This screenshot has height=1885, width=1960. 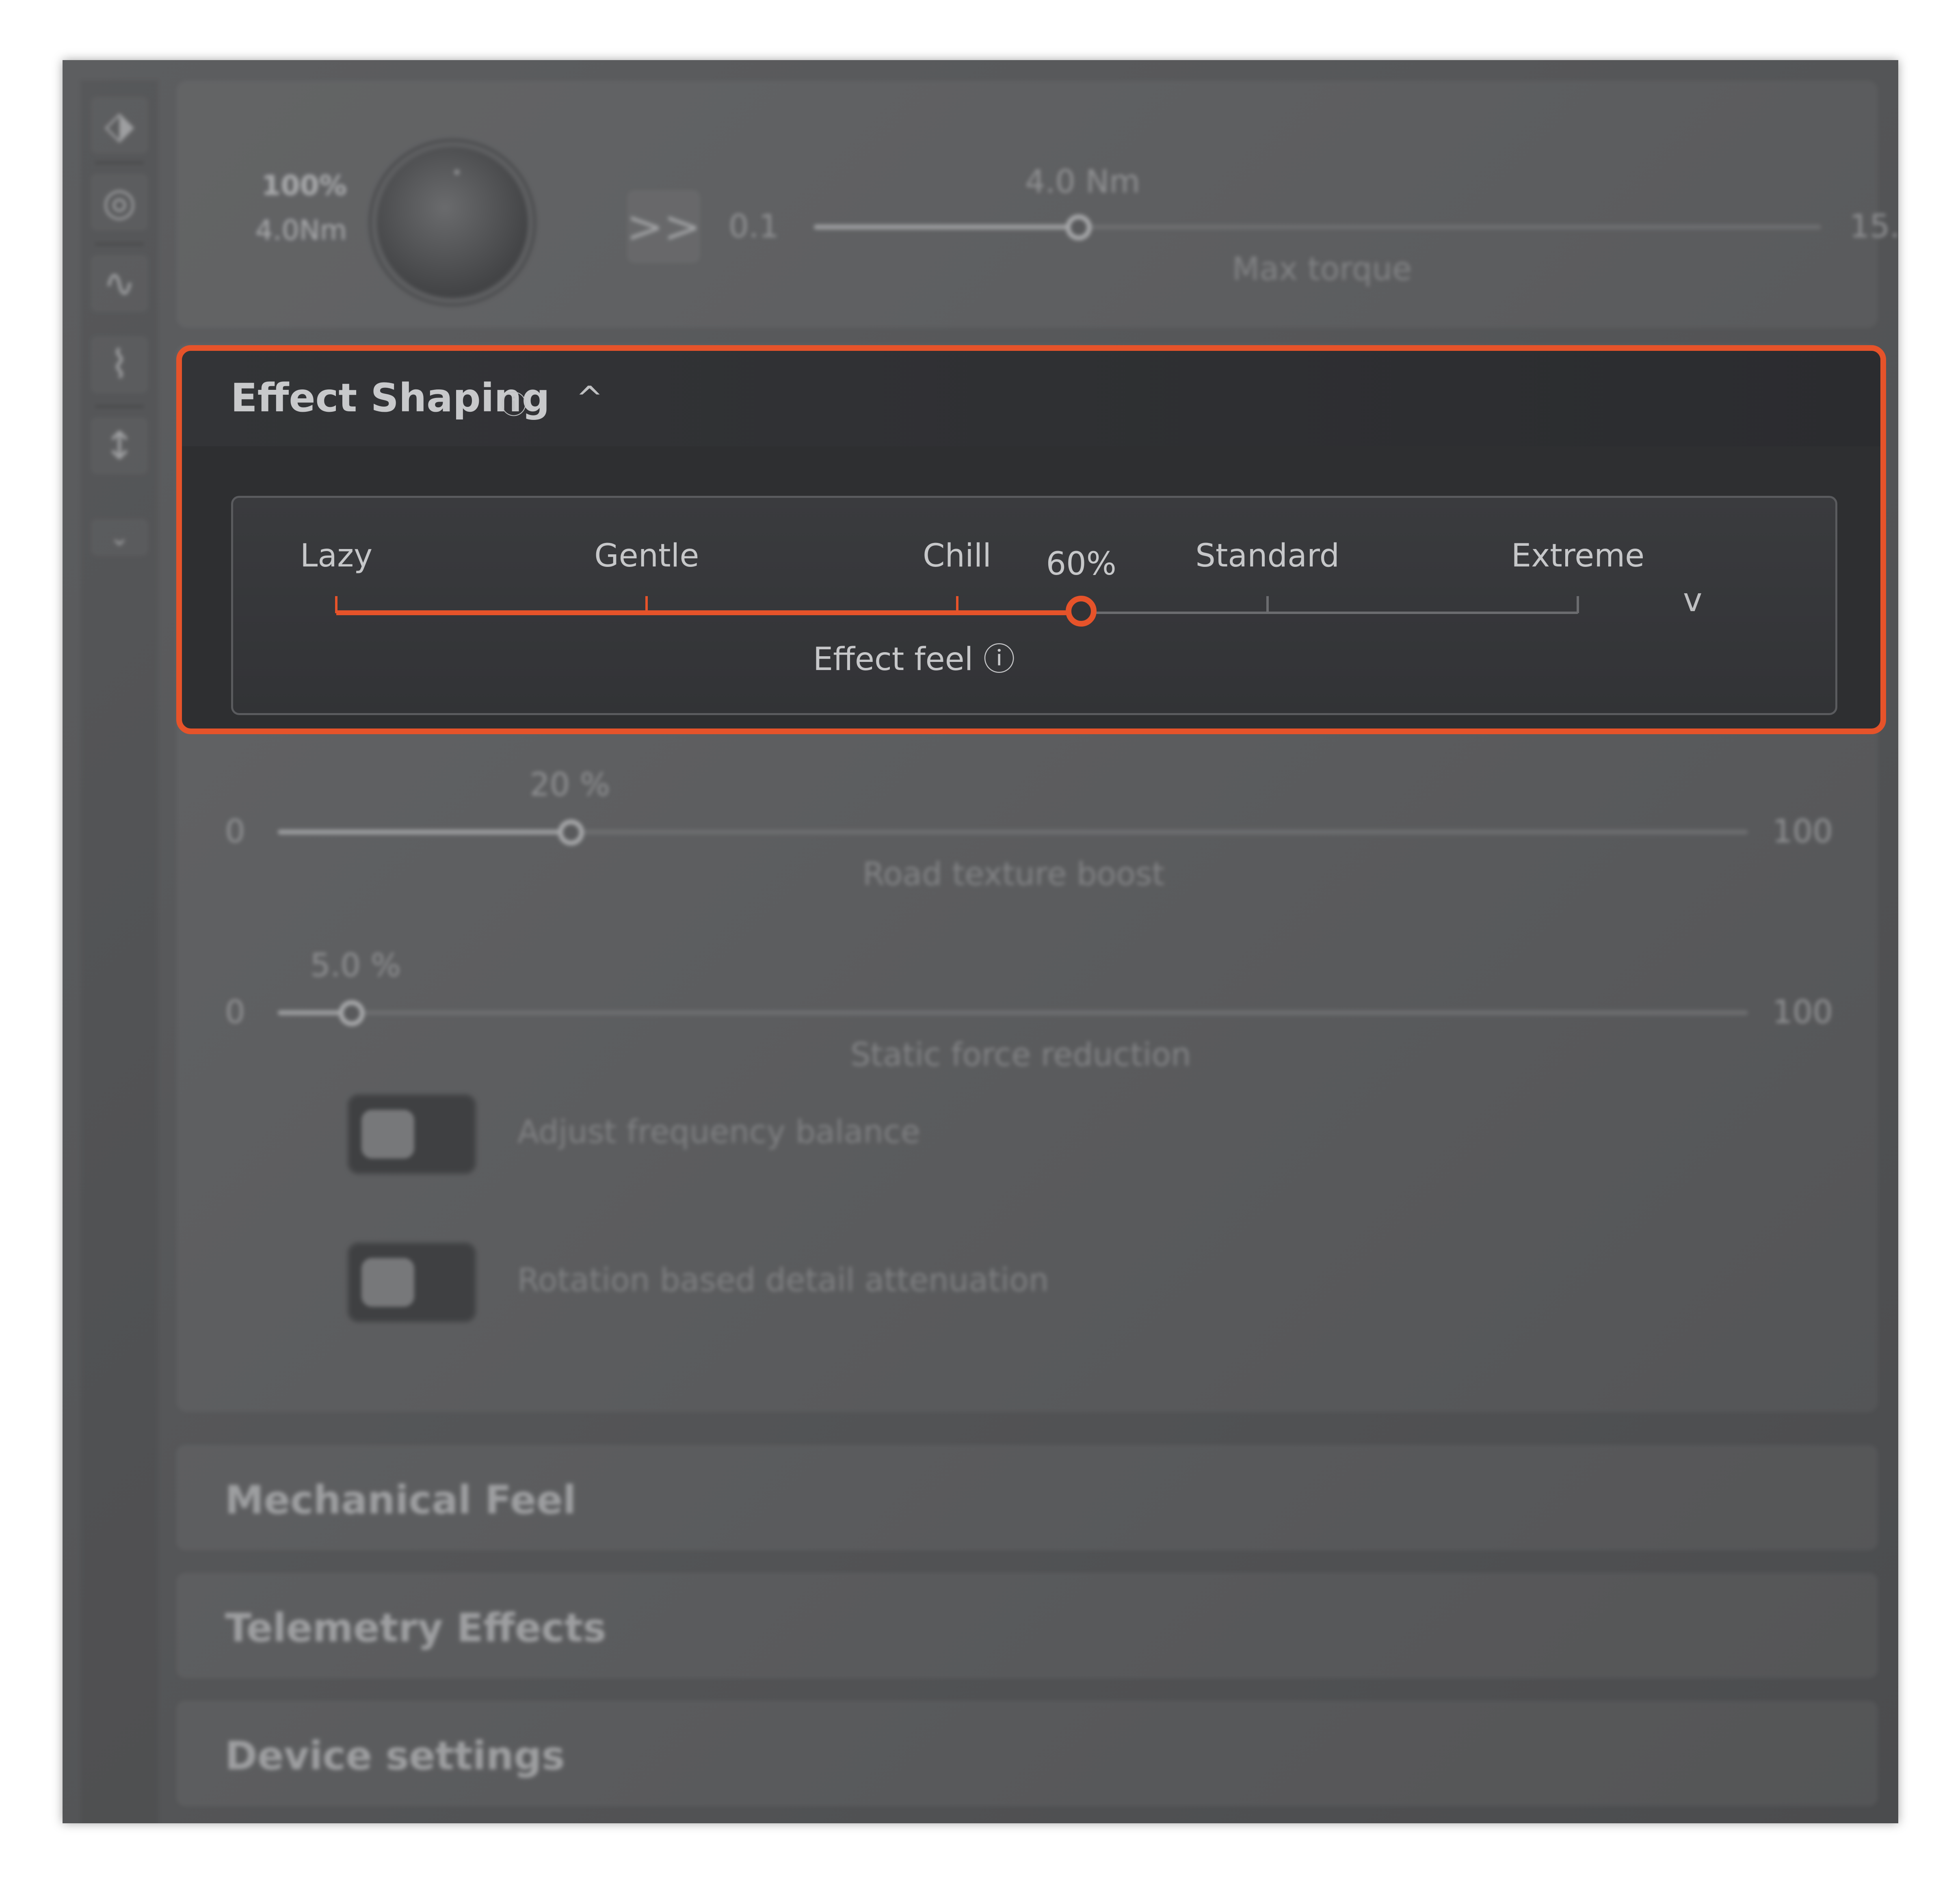 I want to click on section-mechanical-feel: Mechanical Feel, so click(x=1027, y=1497).